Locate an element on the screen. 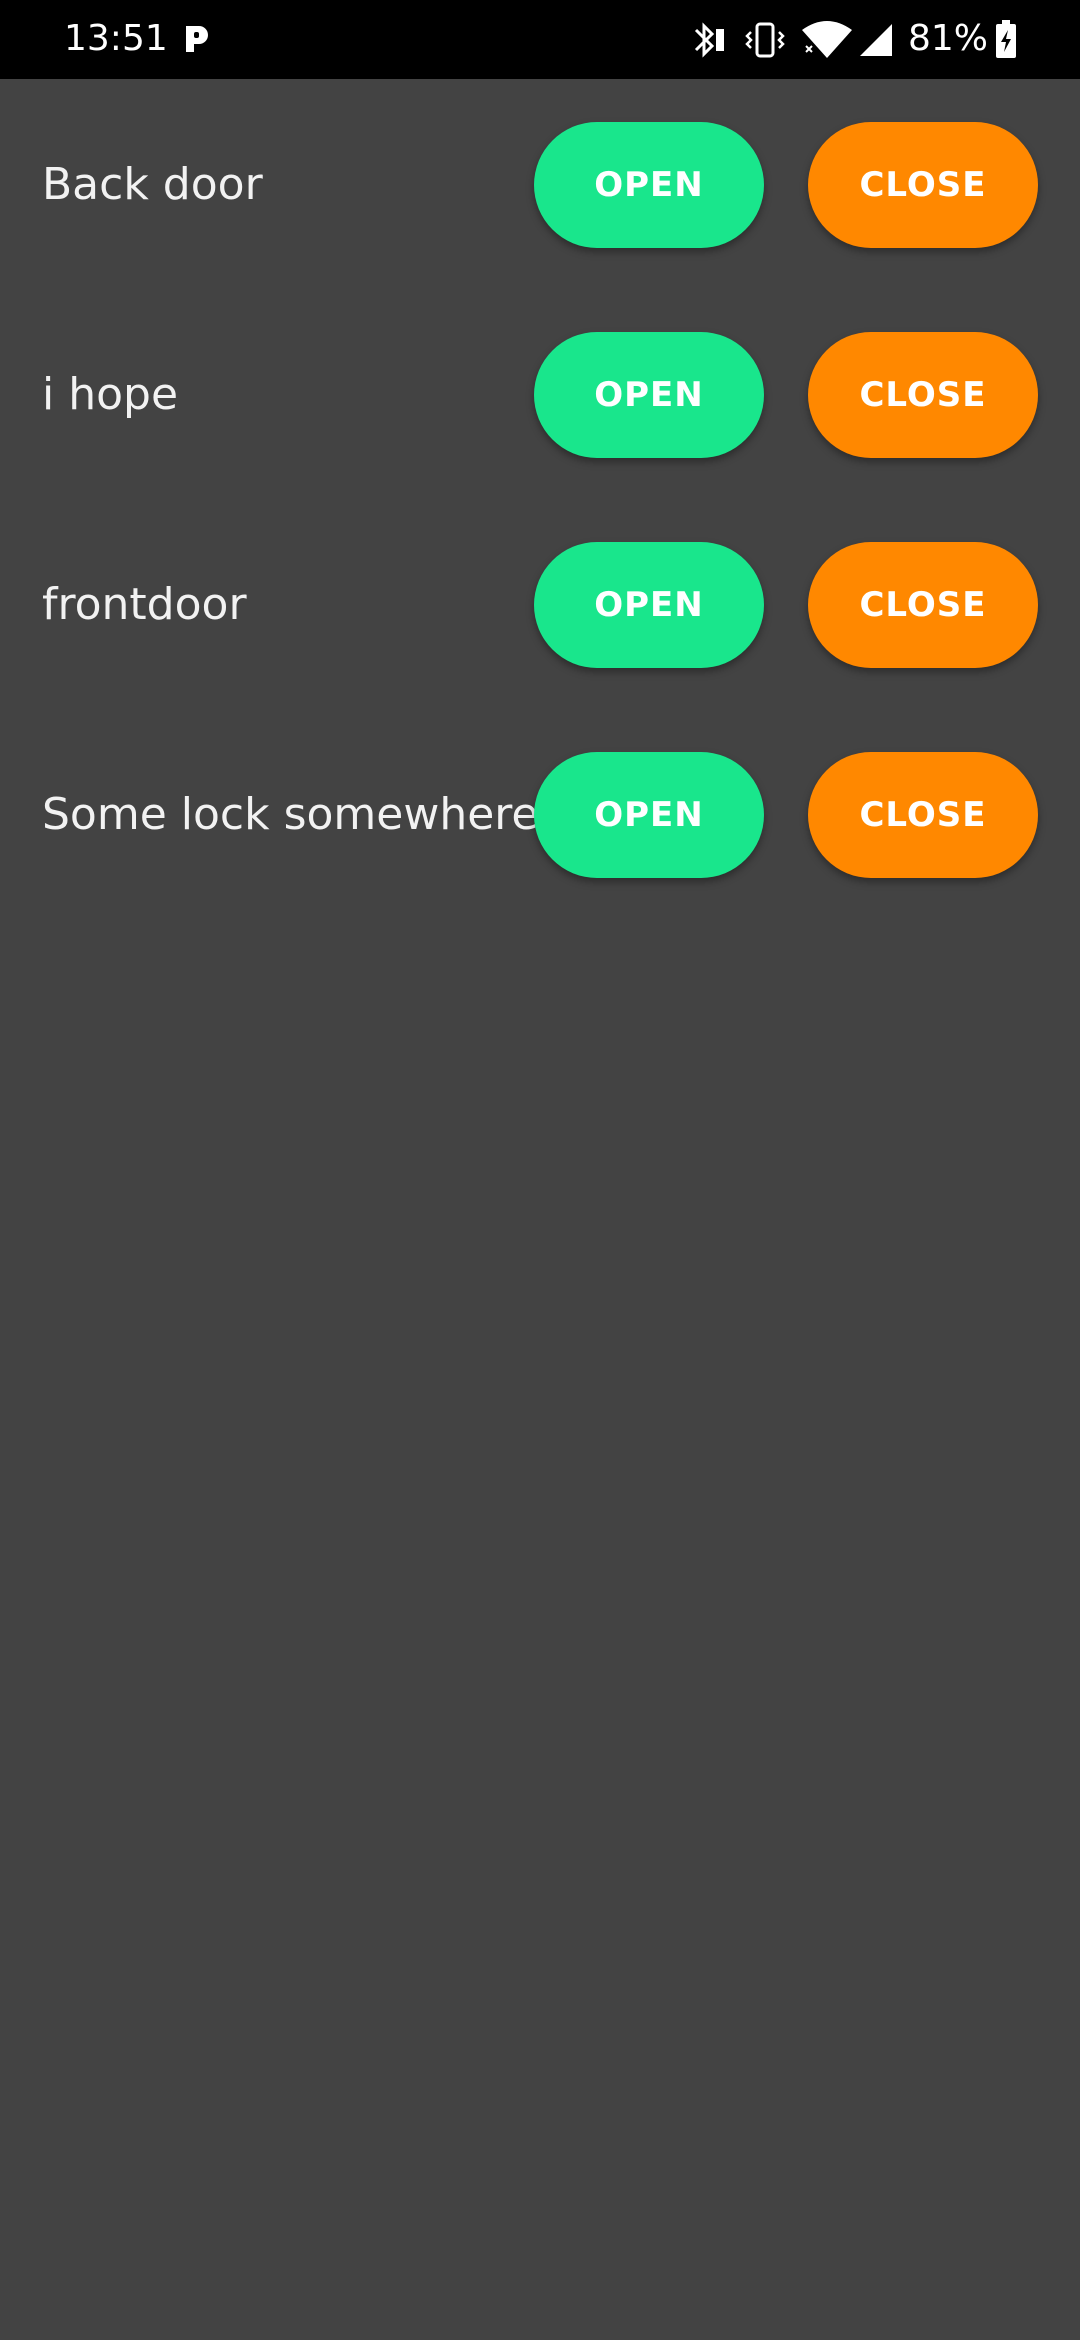 The height and width of the screenshot is (2340, 1080). parking-app-icon is located at coordinates (197, 39).